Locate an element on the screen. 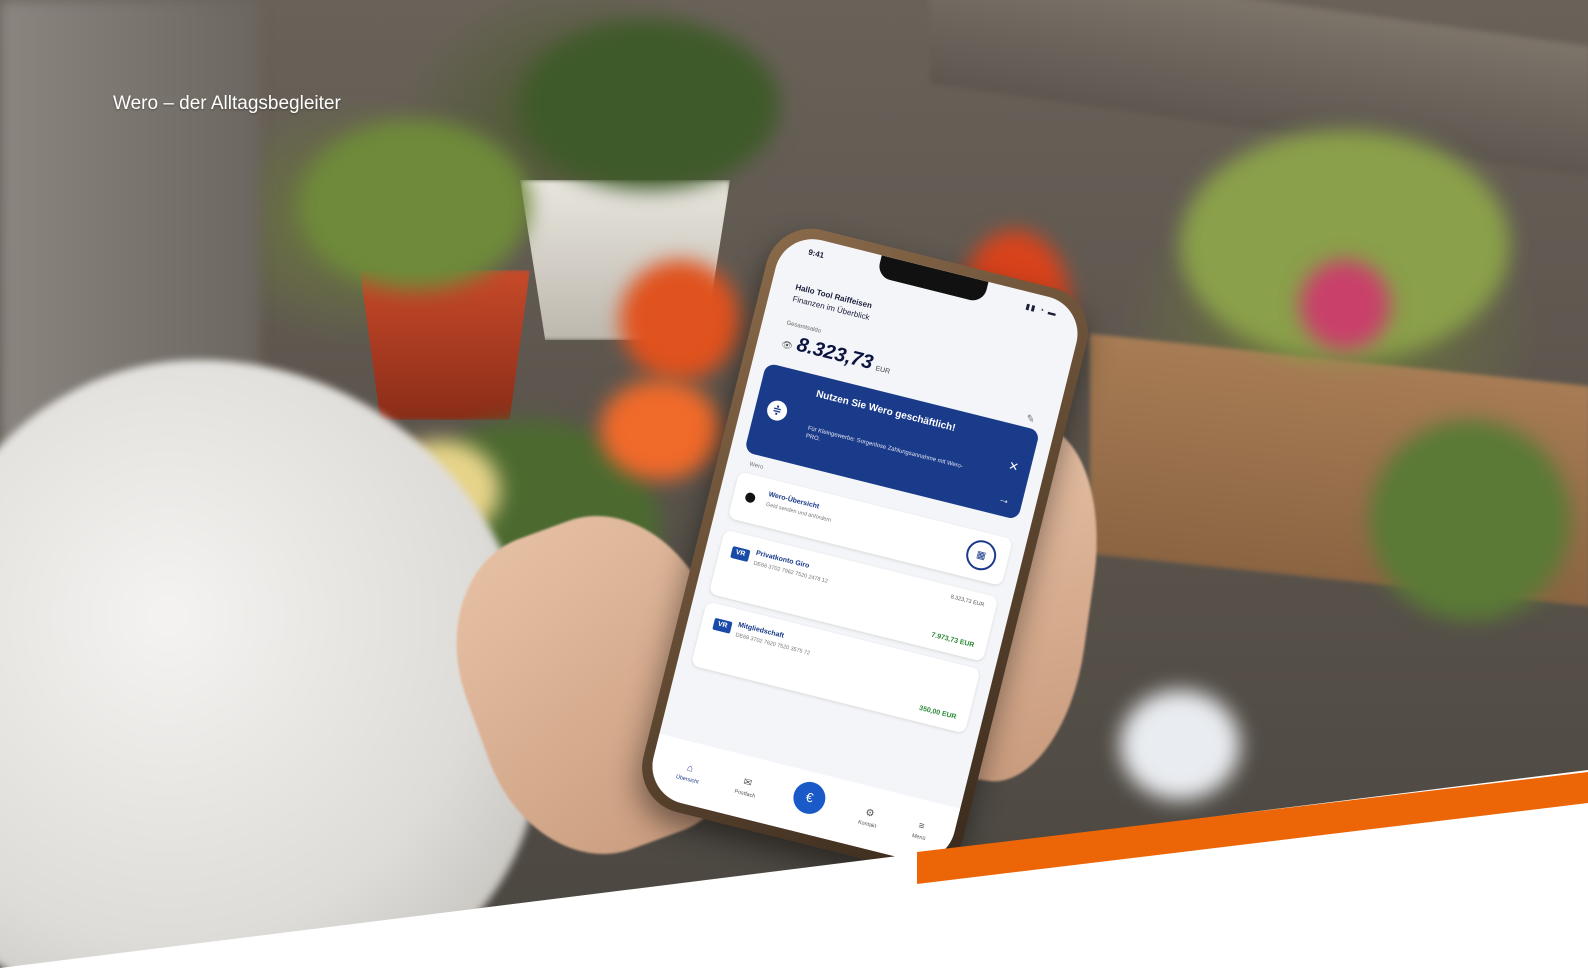  edit-icon: ✎ is located at coordinates (1030, 419).